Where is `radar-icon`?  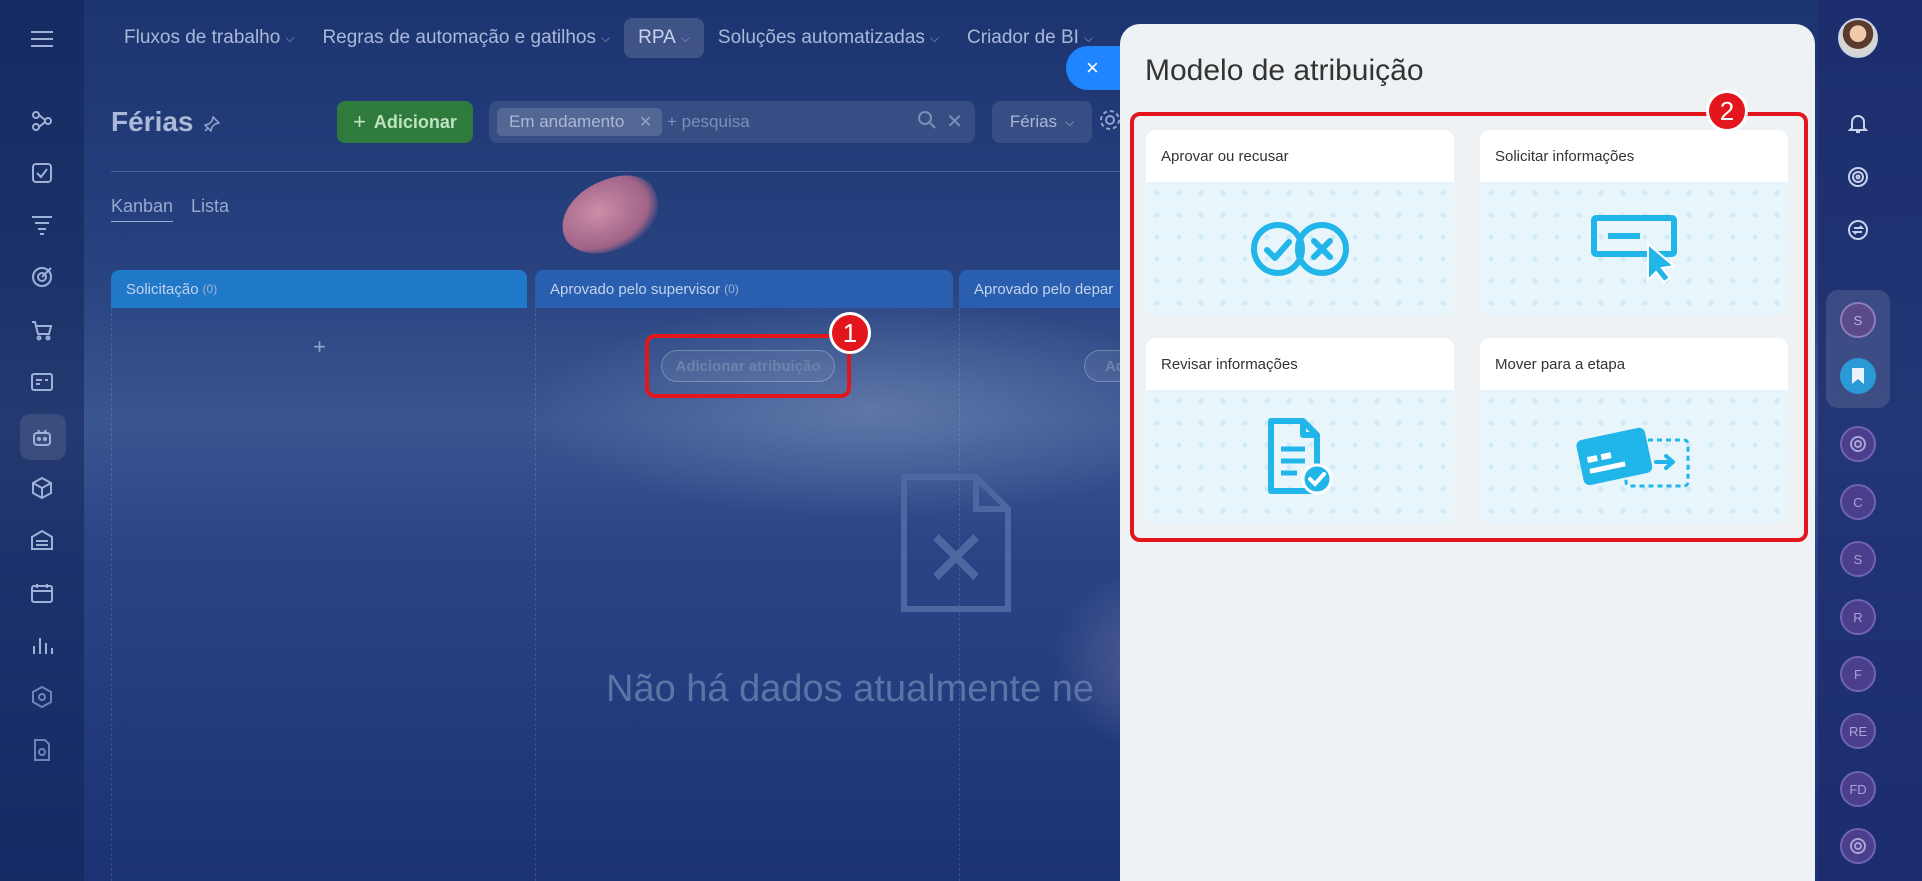
radar-icon is located at coordinates (1858, 177).